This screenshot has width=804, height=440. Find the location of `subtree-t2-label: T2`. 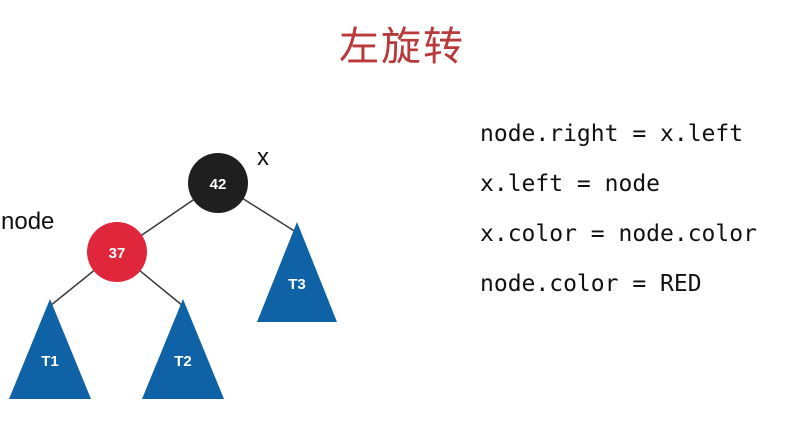

subtree-t2-label: T2 is located at coordinates (183, 361).